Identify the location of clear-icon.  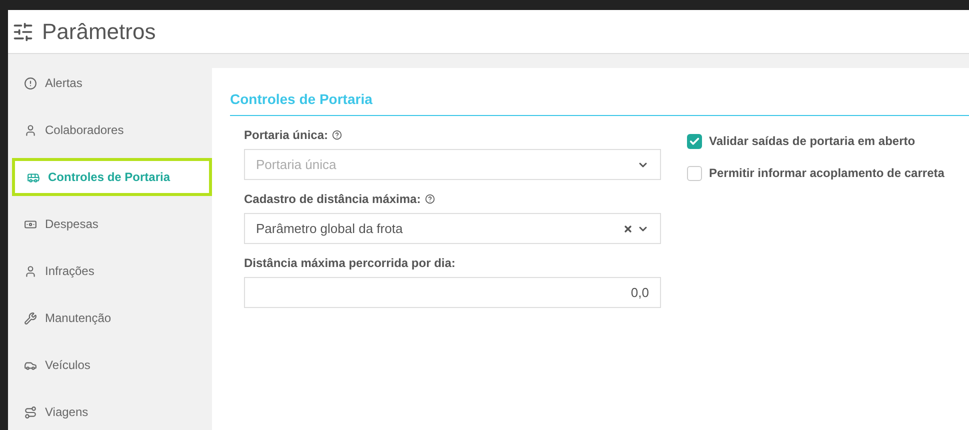
(628, 229).